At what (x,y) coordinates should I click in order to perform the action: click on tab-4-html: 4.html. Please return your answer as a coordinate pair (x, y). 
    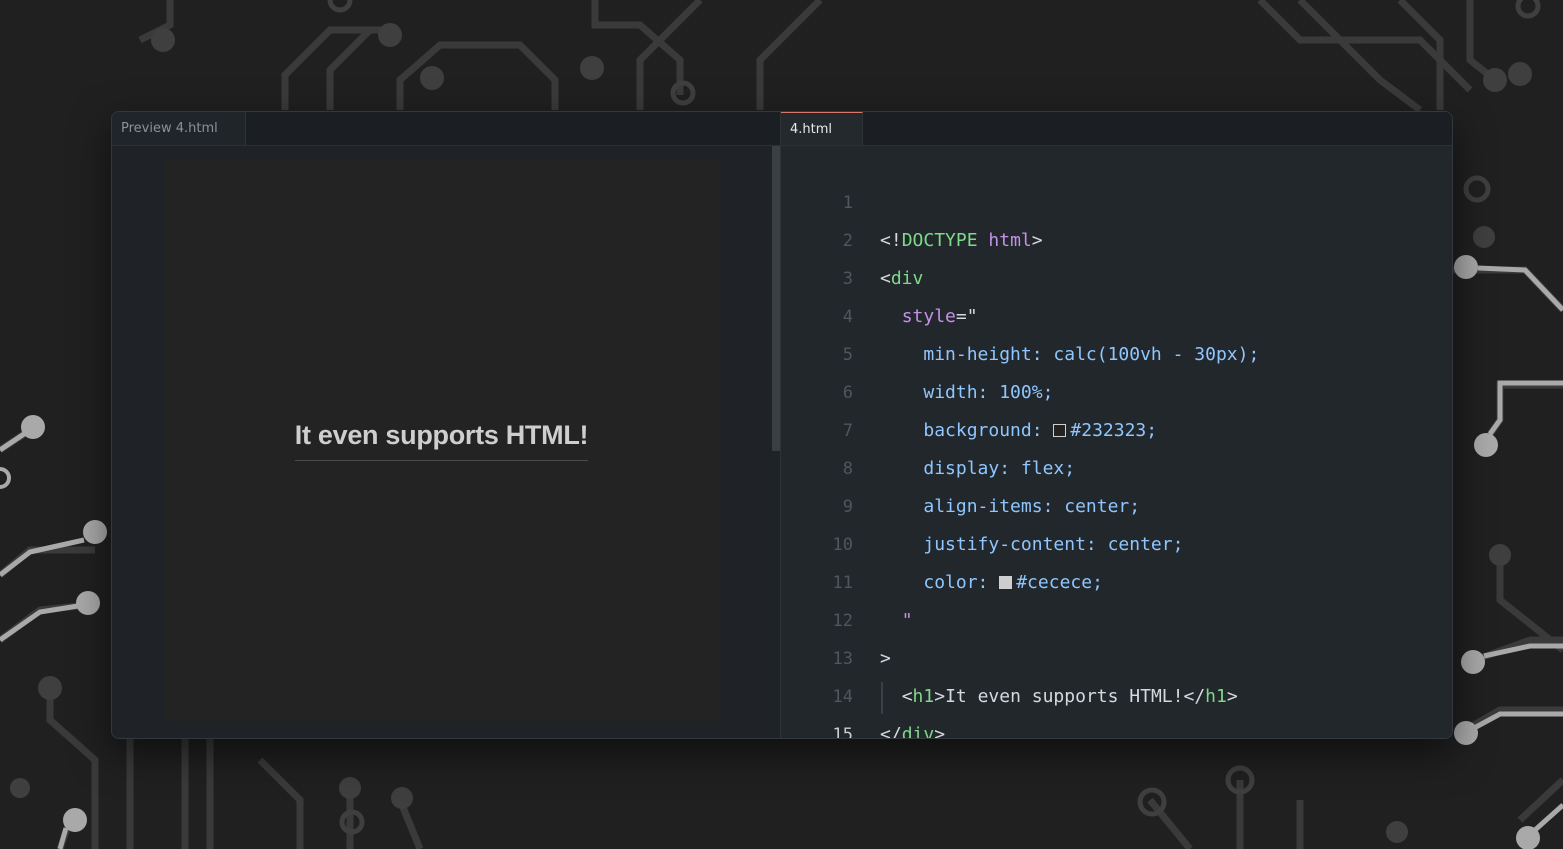
    Looking at the image, I should click on (822, 128).